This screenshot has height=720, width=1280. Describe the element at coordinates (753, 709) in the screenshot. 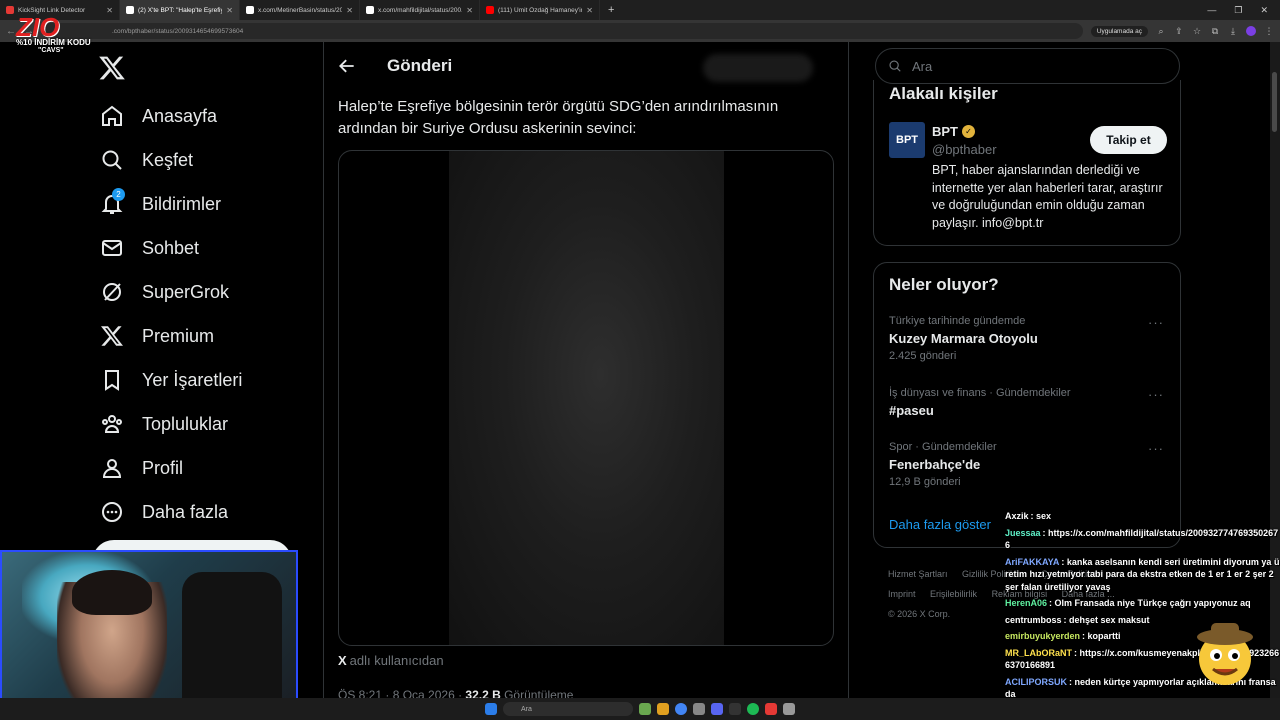

I see `spotify-icon` at that location.